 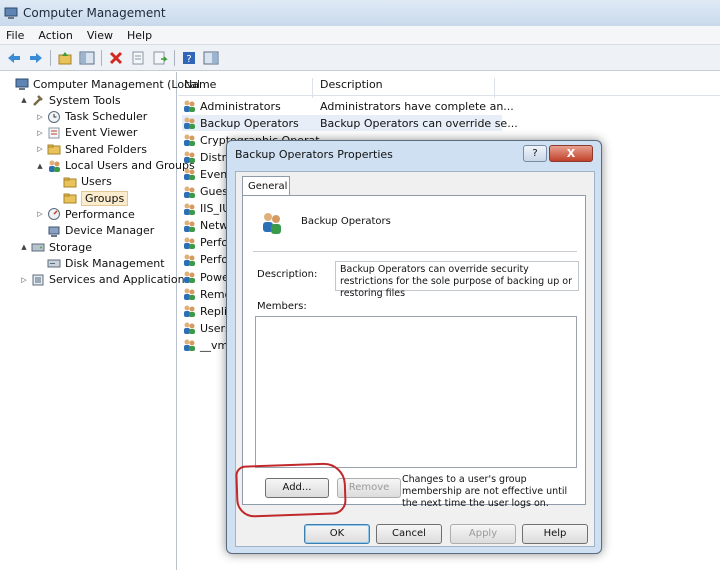 What do you see at coordinates (106, 117) in the screenshot?
I see `tree-item-label: Task Scheduler` at bounding box center [106, 117].